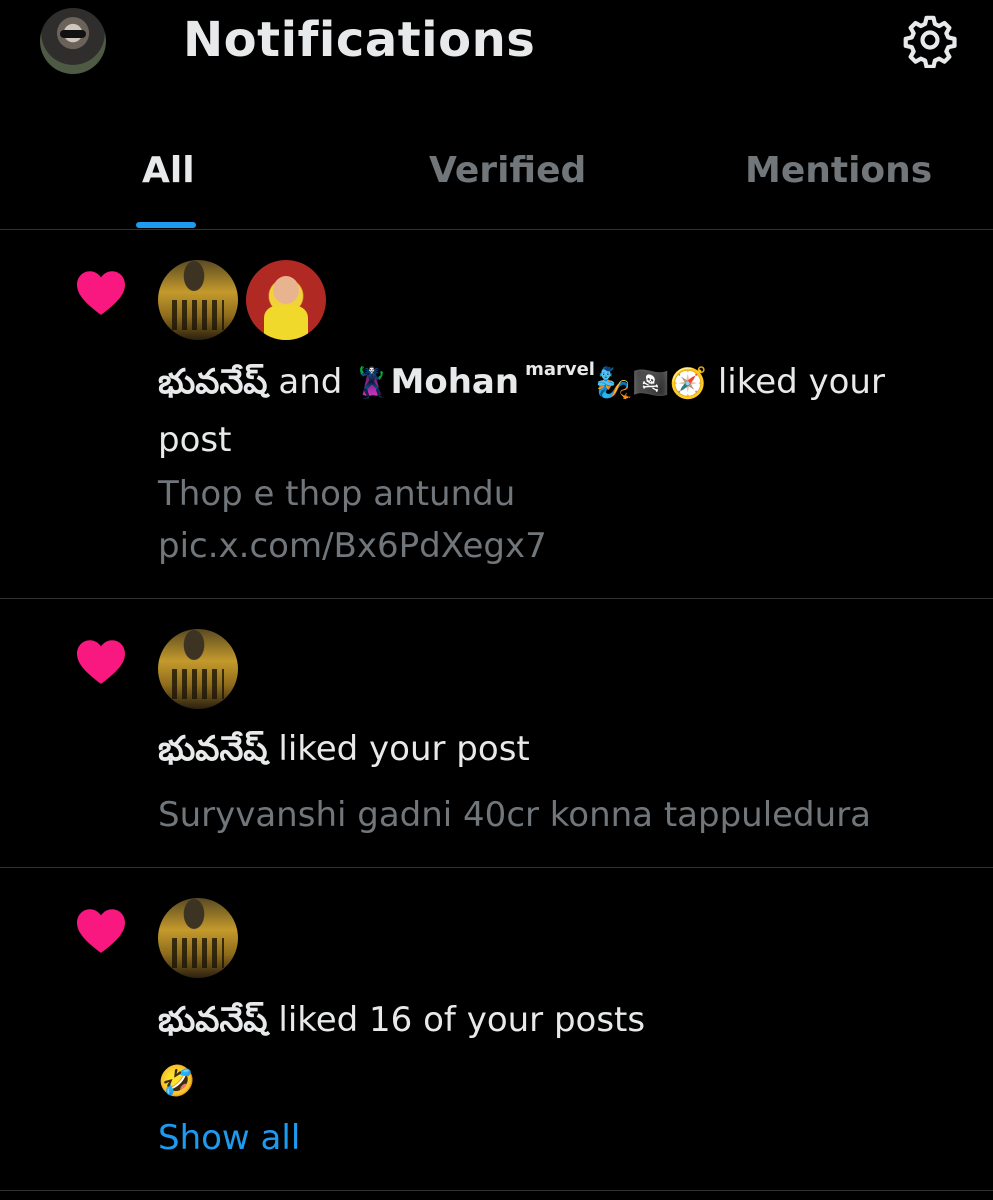 This screenshot has width=993, height=1200. What do you see at coordinates (359, 40) in the screenshot?
I see `page-title: Notifications` at bounding box center [359, 40].